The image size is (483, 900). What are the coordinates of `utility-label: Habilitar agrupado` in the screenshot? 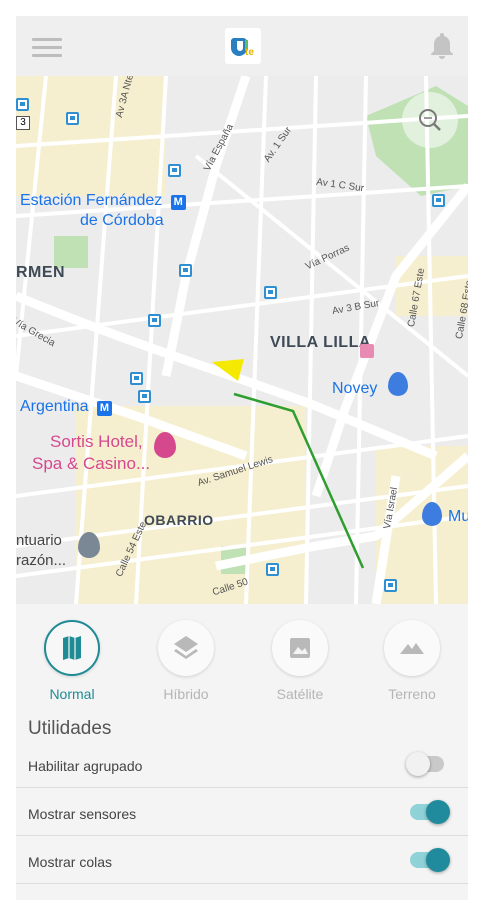 It's located at (85, 766).